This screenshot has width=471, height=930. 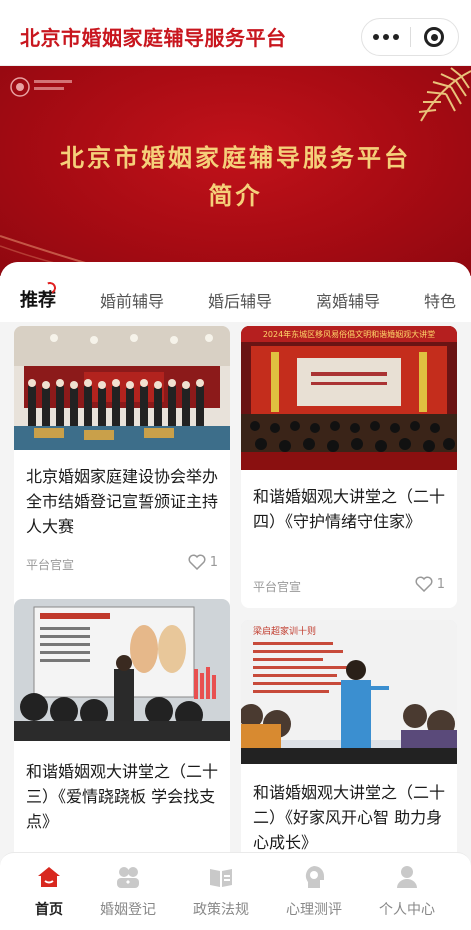 What do you see at coordinates (235, 195) in the screenshot?
I see `banner-subtitle: 简介` at bounding box center [235, 195].